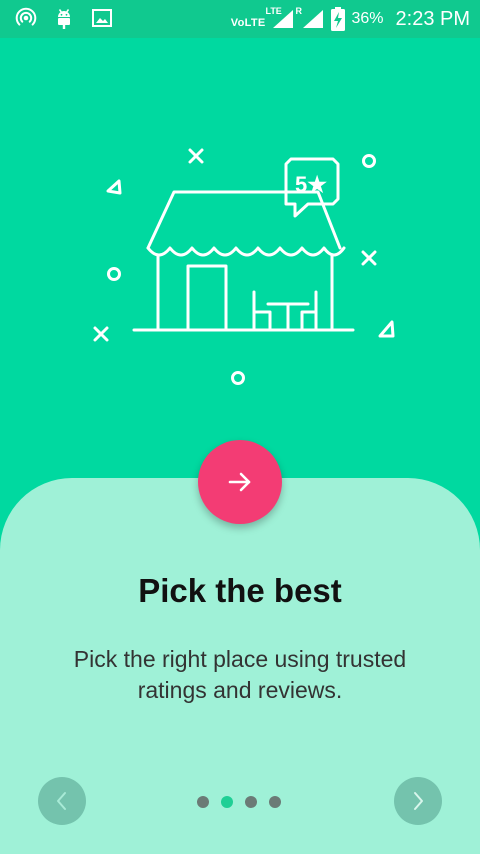 Image resolution: width=480 pixels, height=854 pixels. I want to click on battery-charging-icon, so click(338, 19).